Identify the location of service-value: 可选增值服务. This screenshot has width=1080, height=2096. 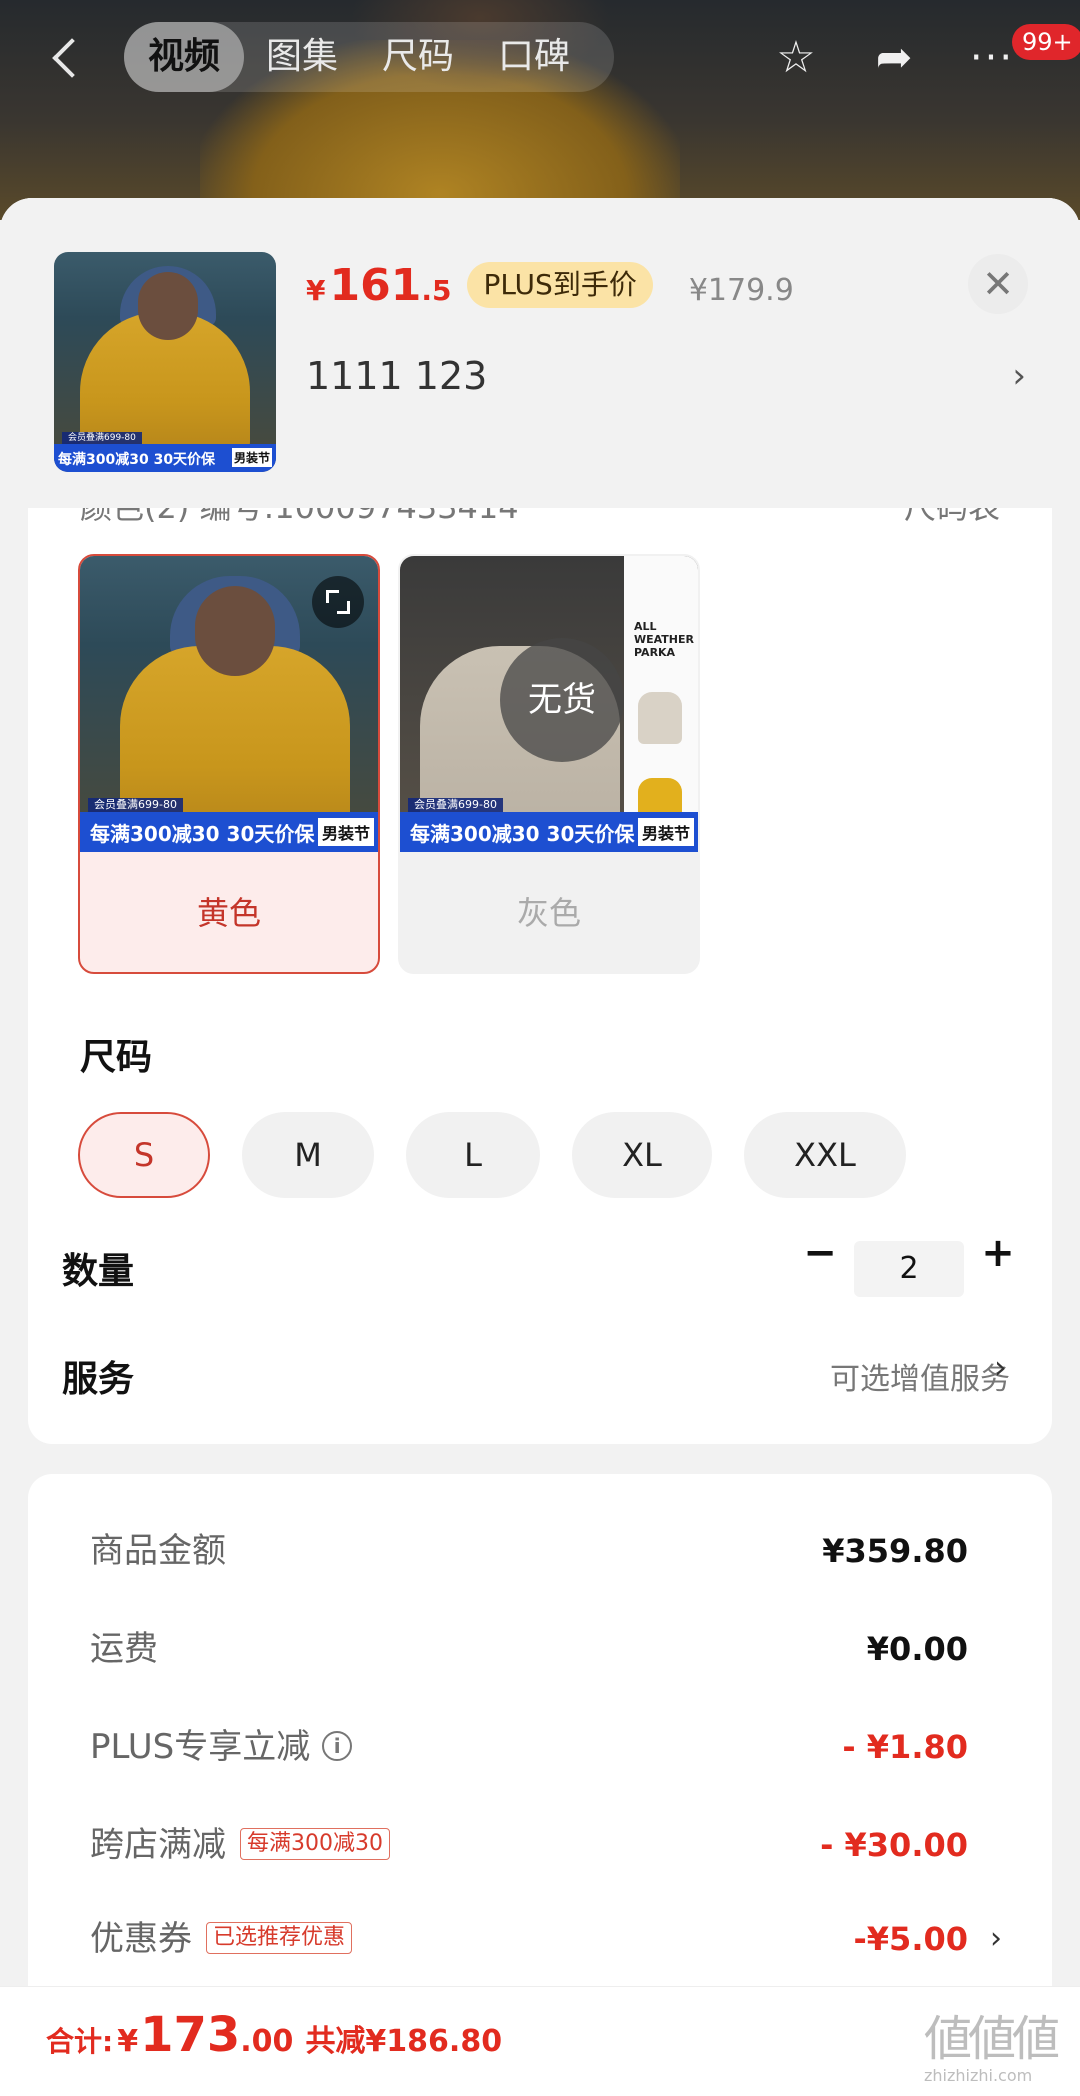
(920, 1376).